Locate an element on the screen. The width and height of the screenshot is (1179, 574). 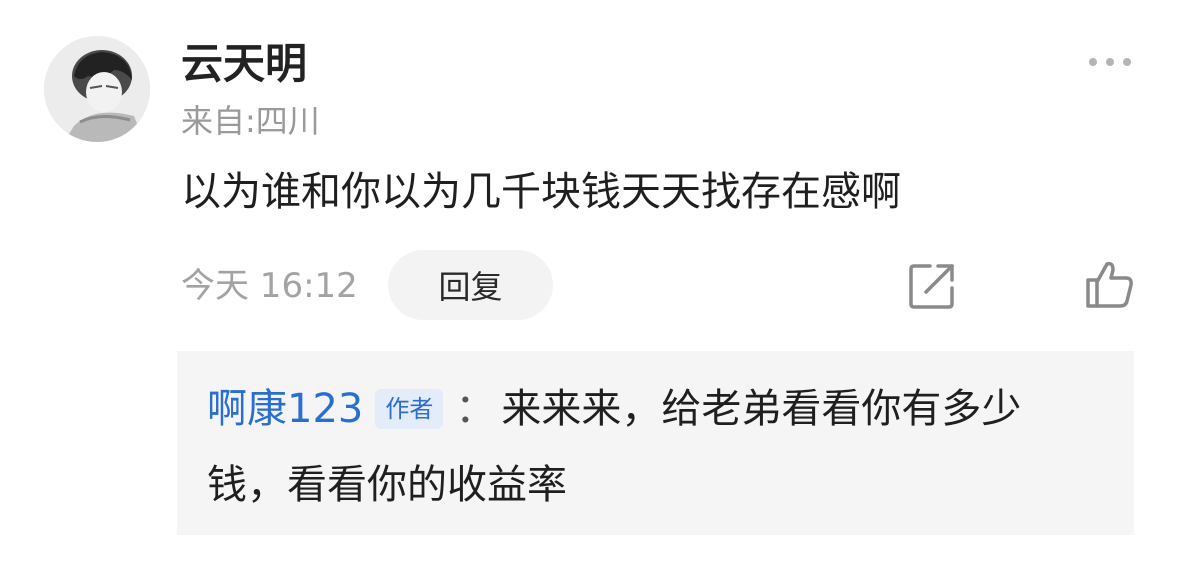
reply-colon: ： is located at coordinates (475, 409).